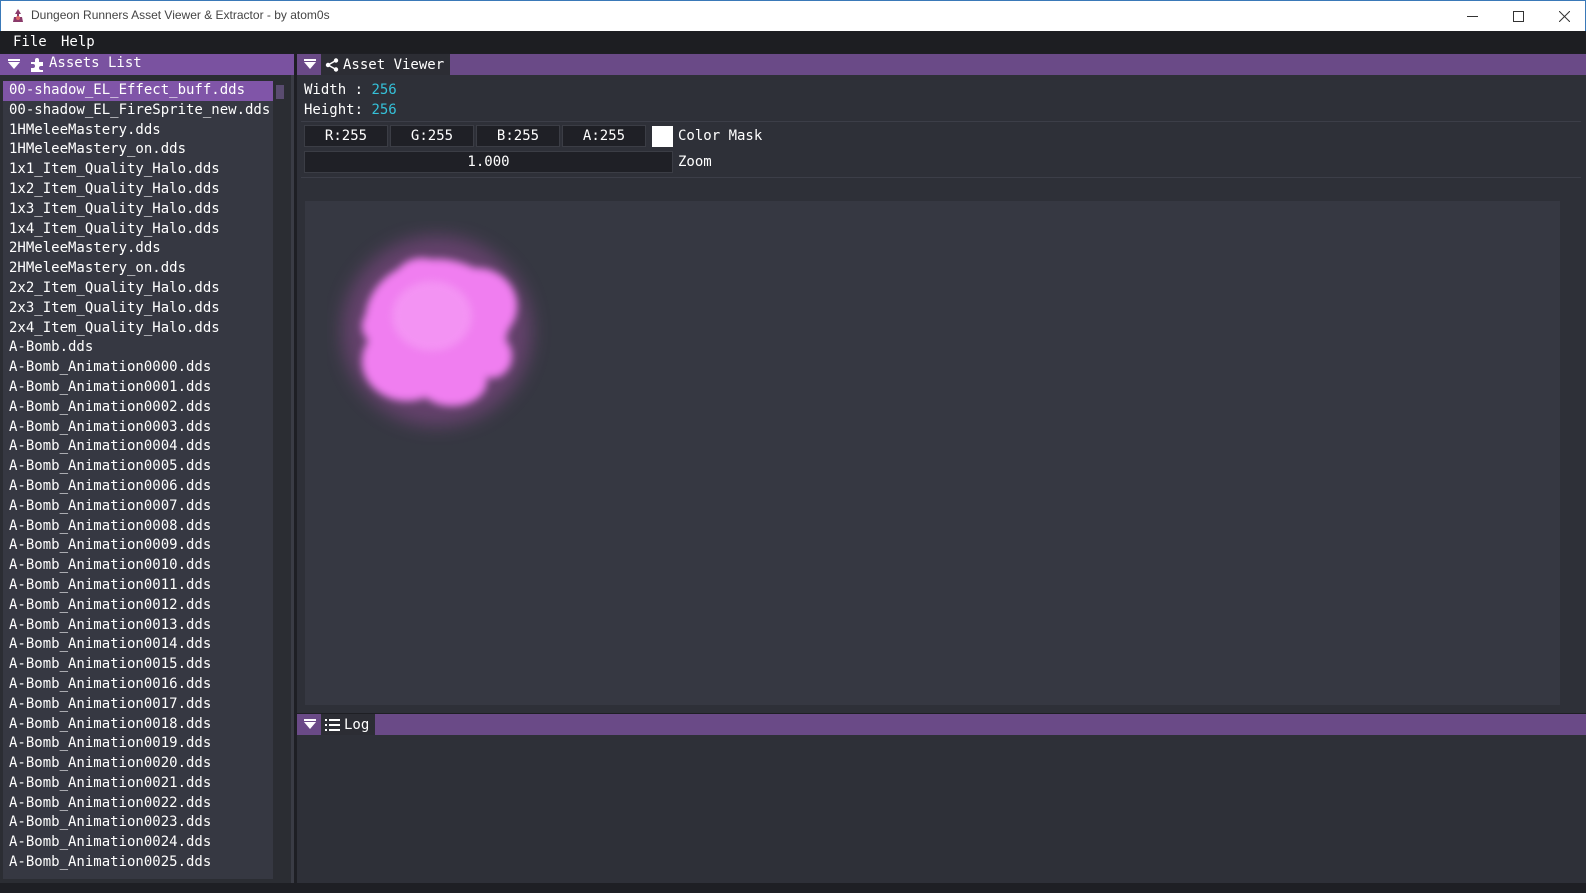  What do you see at coordinates (95, 63) in the screenshot?
I see `assets-panel-title: Assets List` at bounding box center [95, 63].